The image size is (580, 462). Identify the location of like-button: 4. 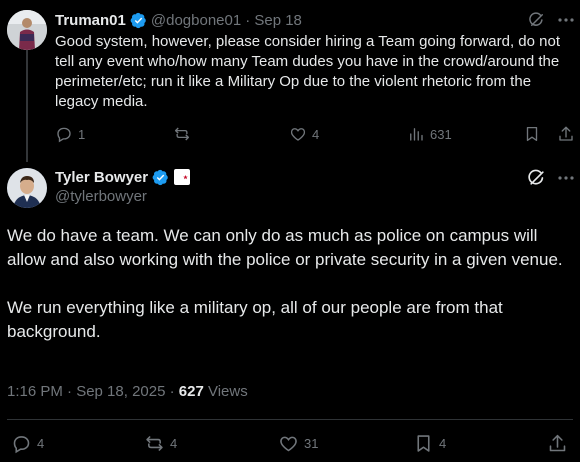
(304, 134).